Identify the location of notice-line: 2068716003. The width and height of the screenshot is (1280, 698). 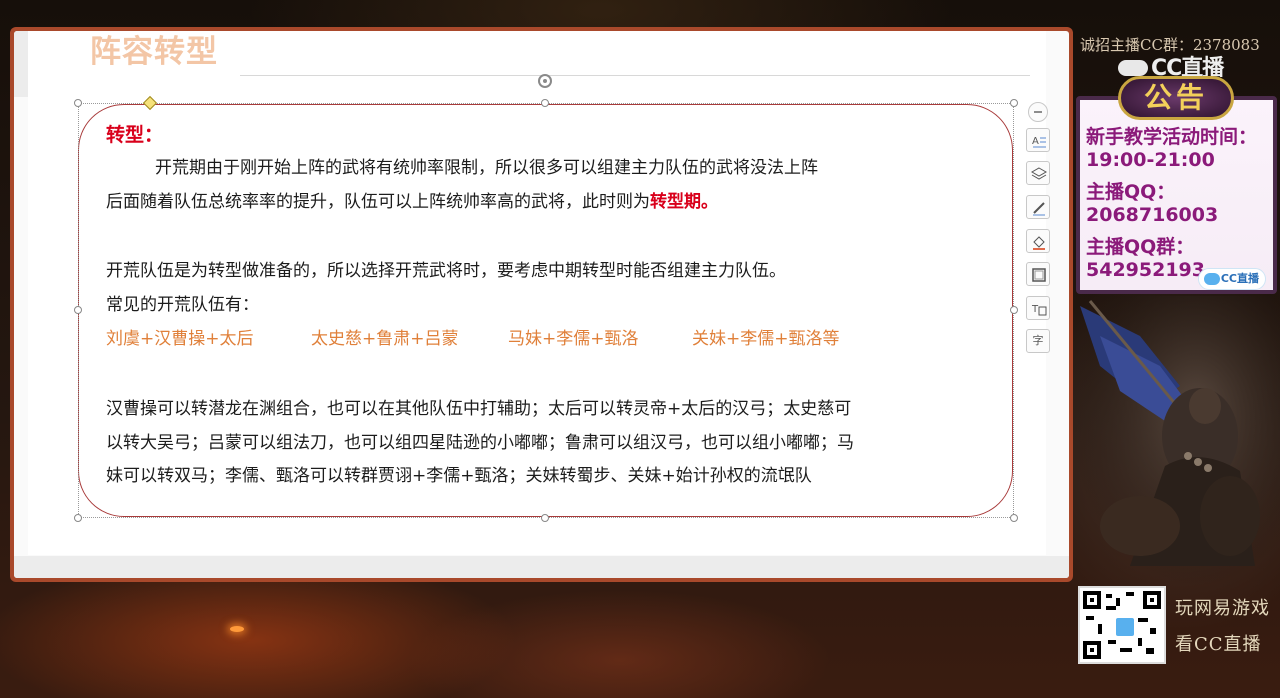
(1152, 215).